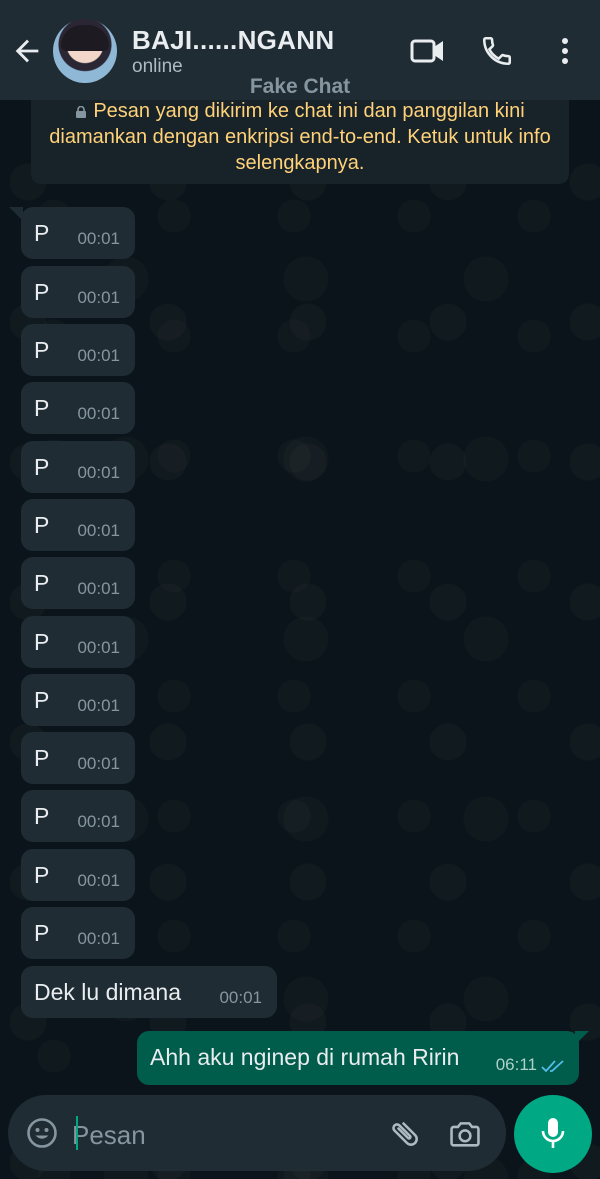  What do you see at coordinates (516, 1064) in the screenshot?
I see `message-time: 06:11` at bounding box center [516, 1064].